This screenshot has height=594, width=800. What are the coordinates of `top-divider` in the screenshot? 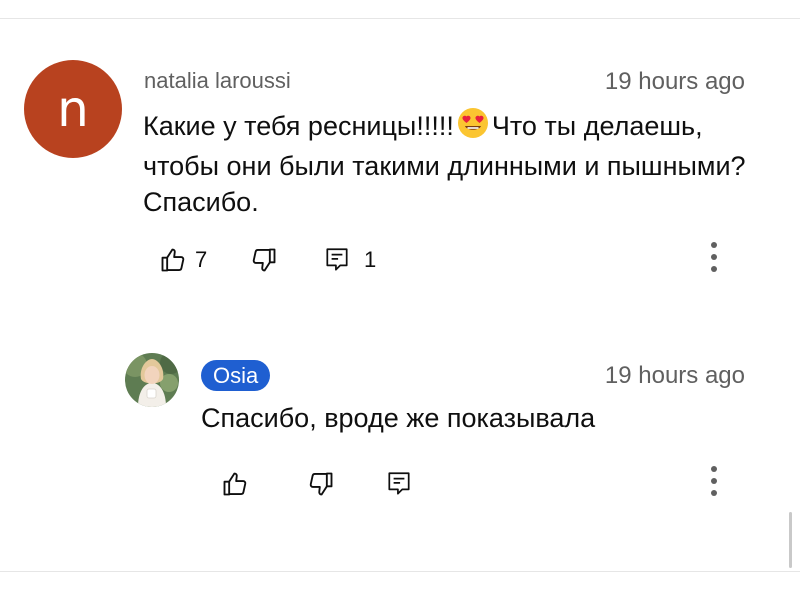 It's located at (400, 18).